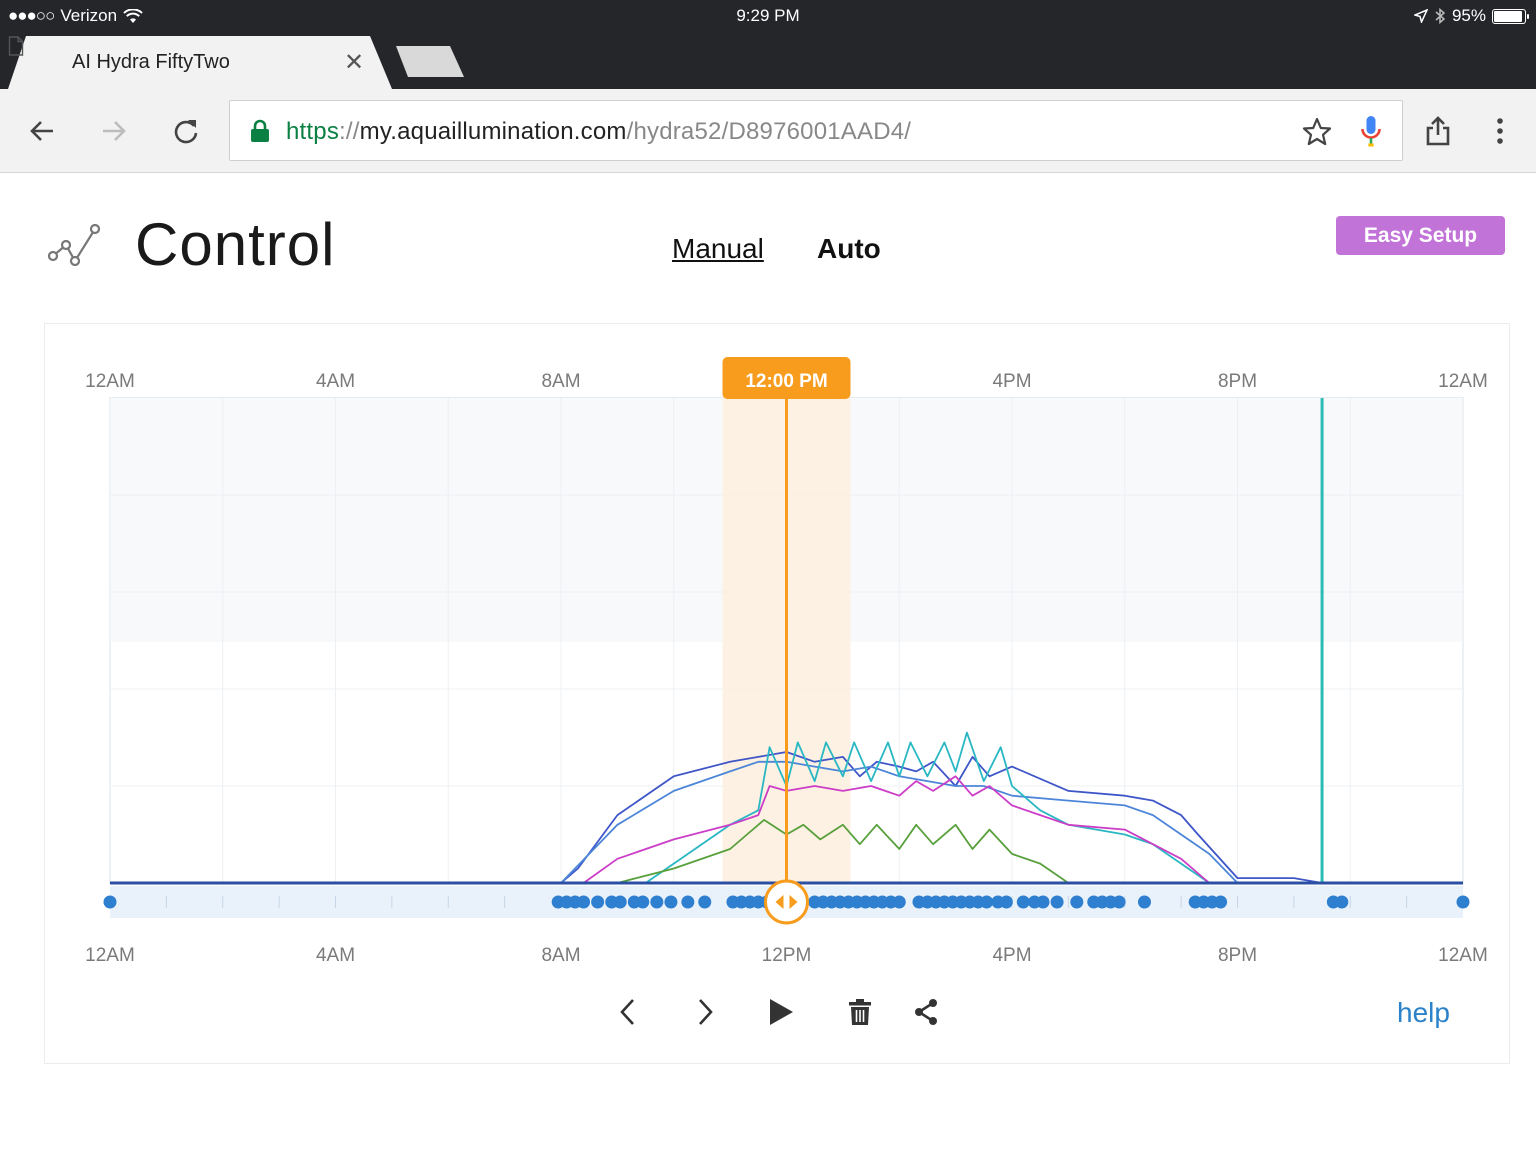  I want to click on chevron-left-icon, so click(627, 1012).